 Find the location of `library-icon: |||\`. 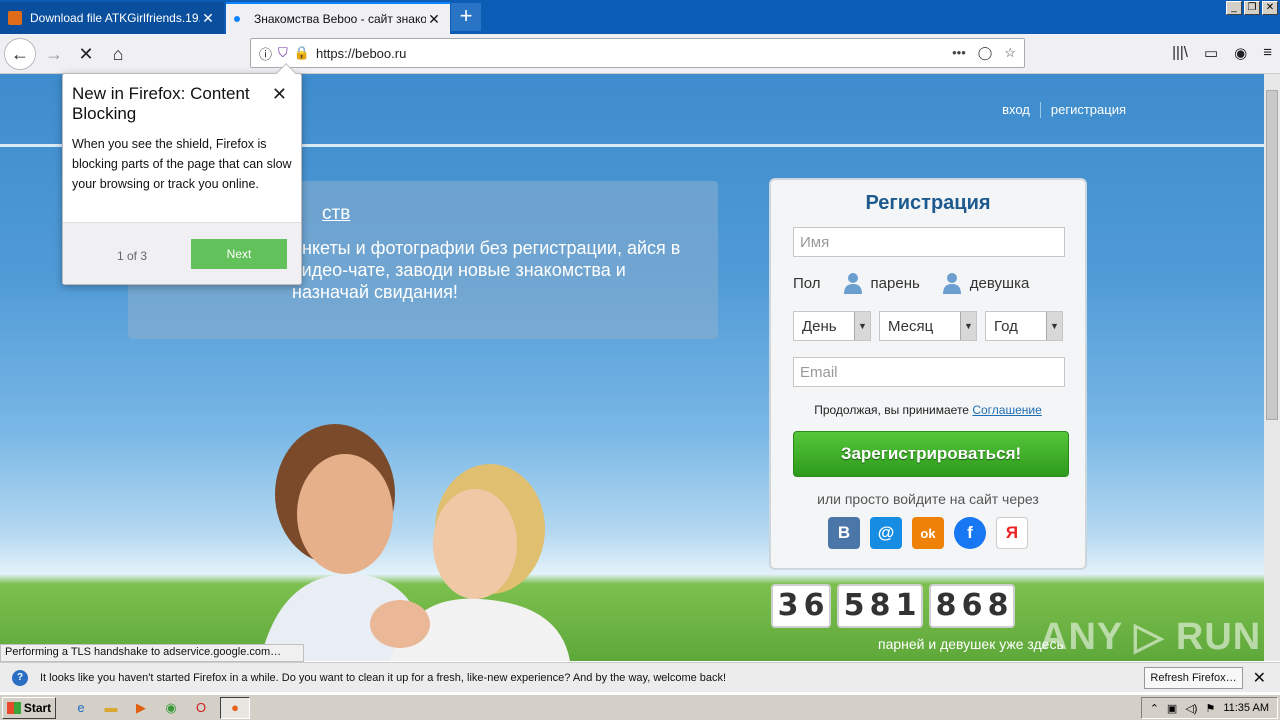

library-icon: |||\ is located at coordinates (1180, 53).